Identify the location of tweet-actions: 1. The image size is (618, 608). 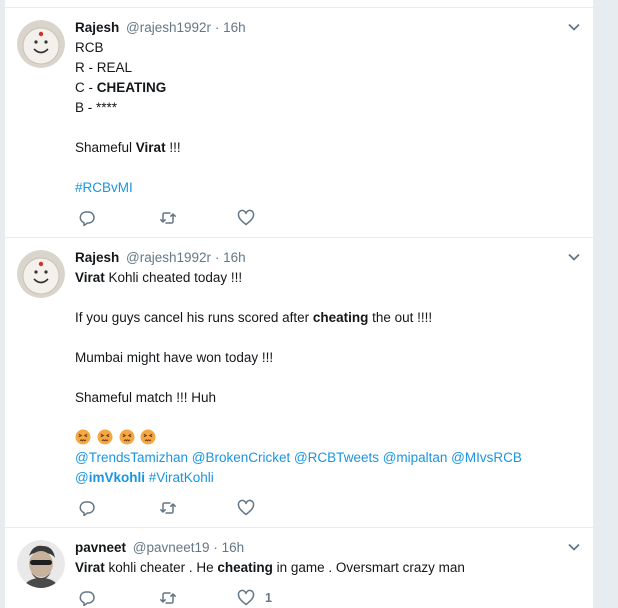
(334, 593).